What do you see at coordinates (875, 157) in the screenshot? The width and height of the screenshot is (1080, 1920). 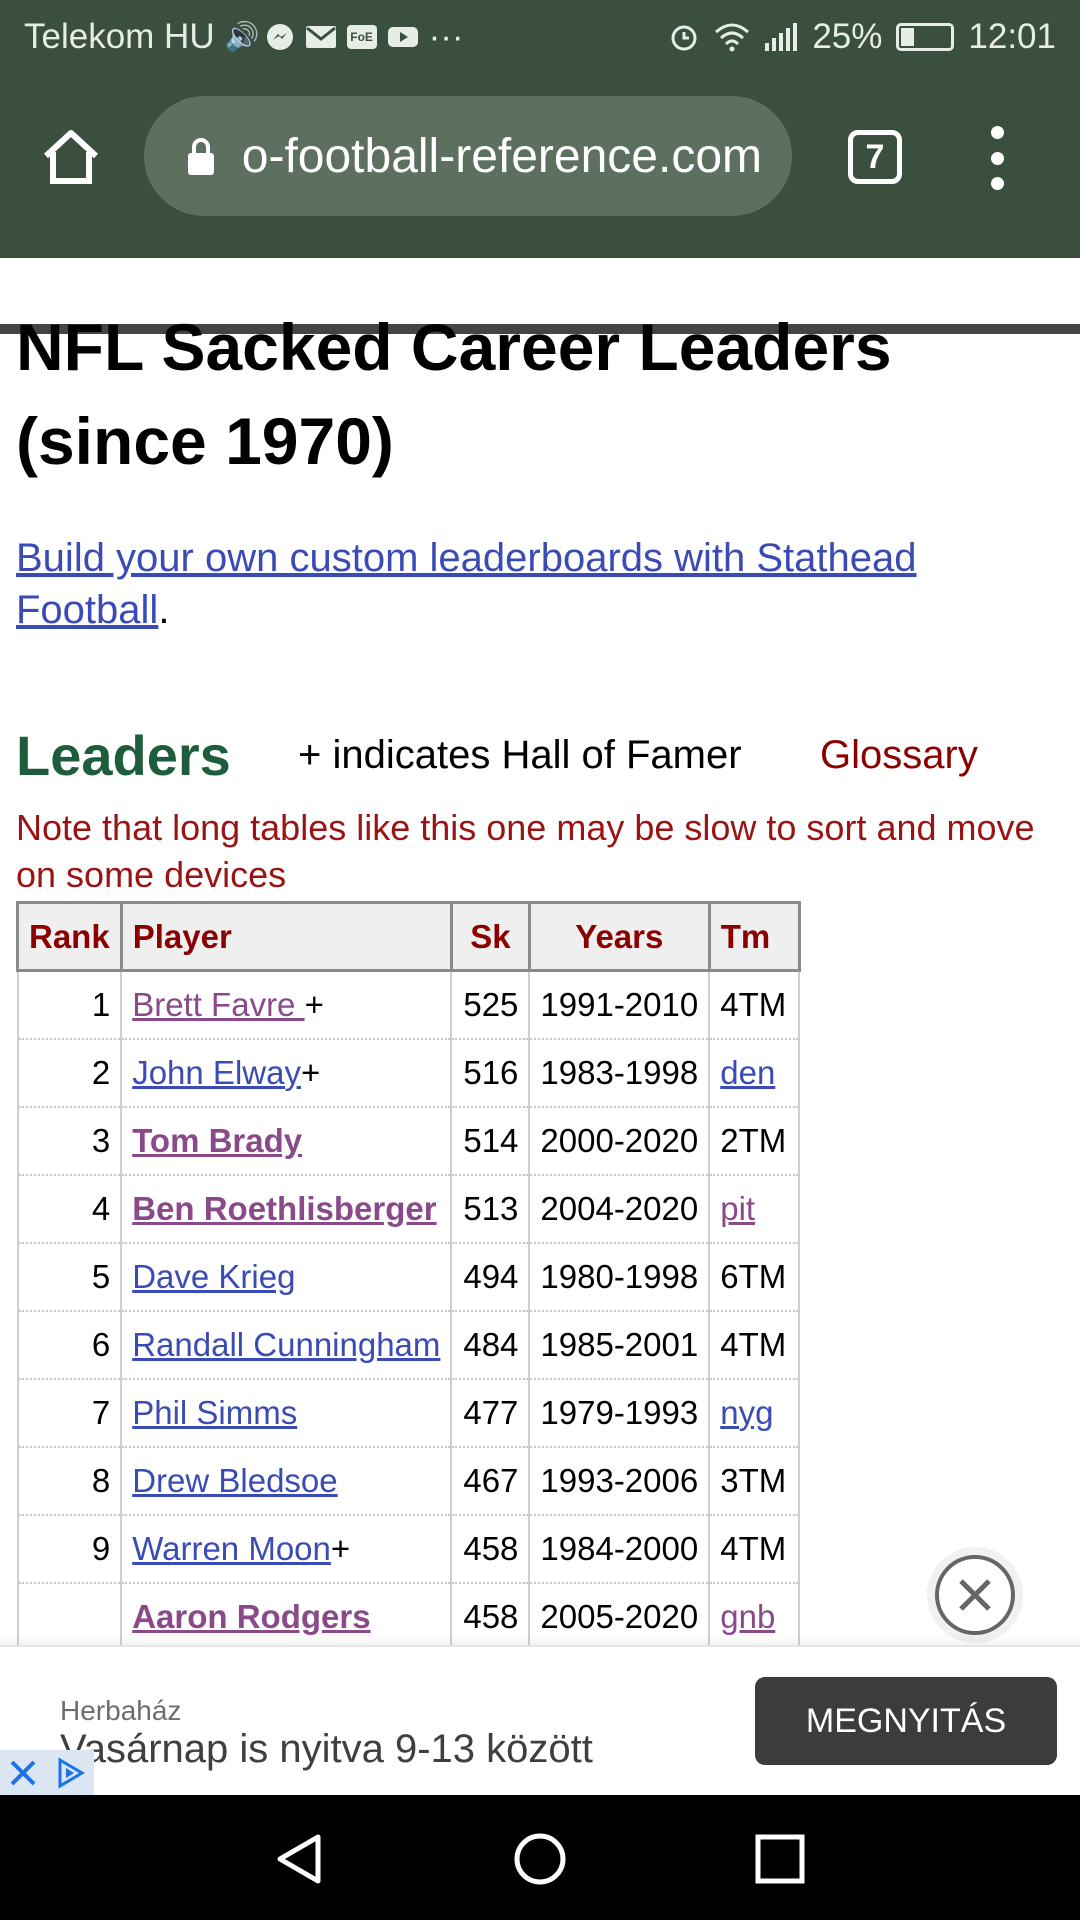 I see `tab-switcher-button: 7` at bounding box center [875, 157].